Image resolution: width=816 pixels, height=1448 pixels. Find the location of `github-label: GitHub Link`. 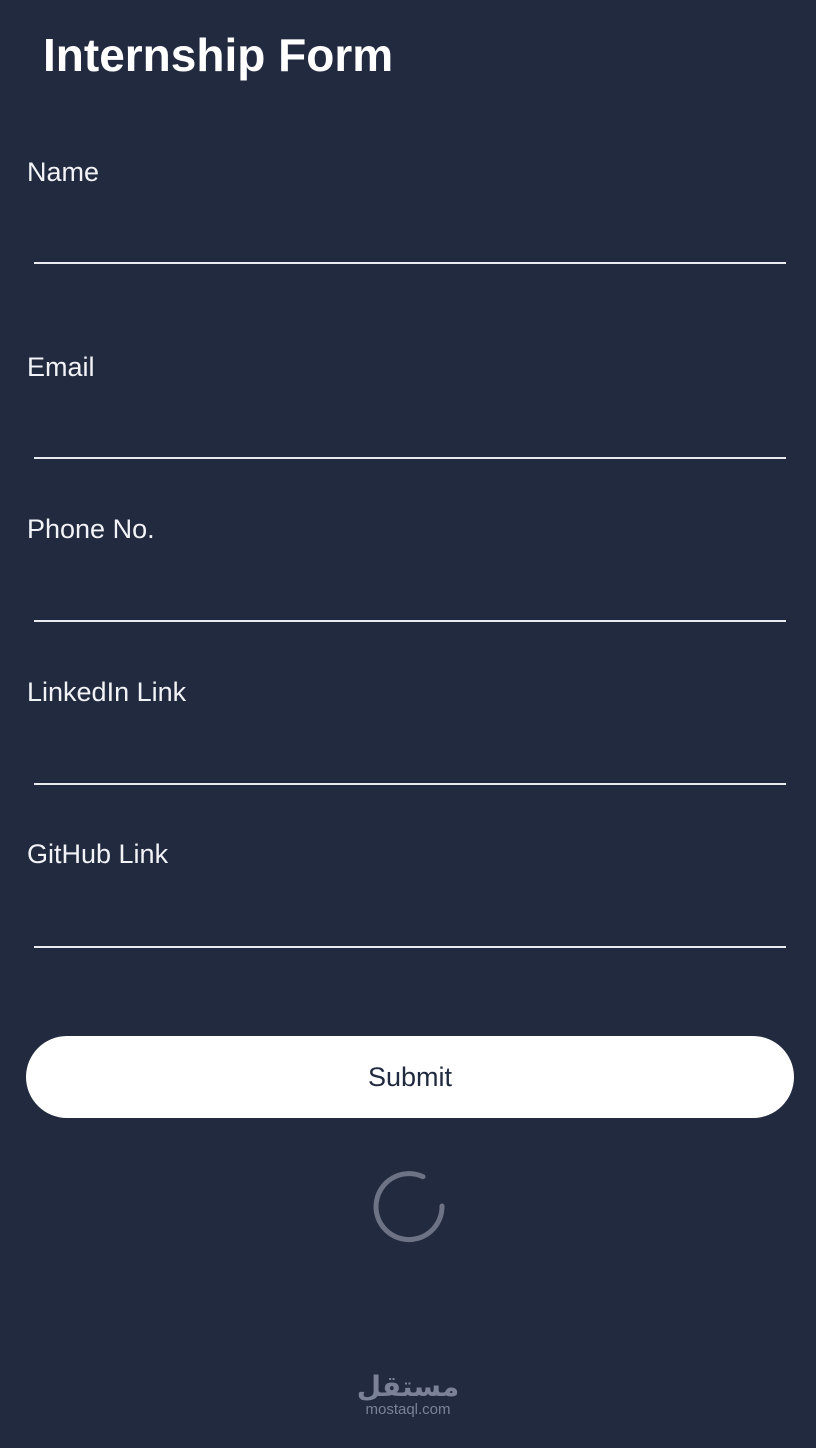

github-label: GitHub Link is located at coordinates (98, 854).